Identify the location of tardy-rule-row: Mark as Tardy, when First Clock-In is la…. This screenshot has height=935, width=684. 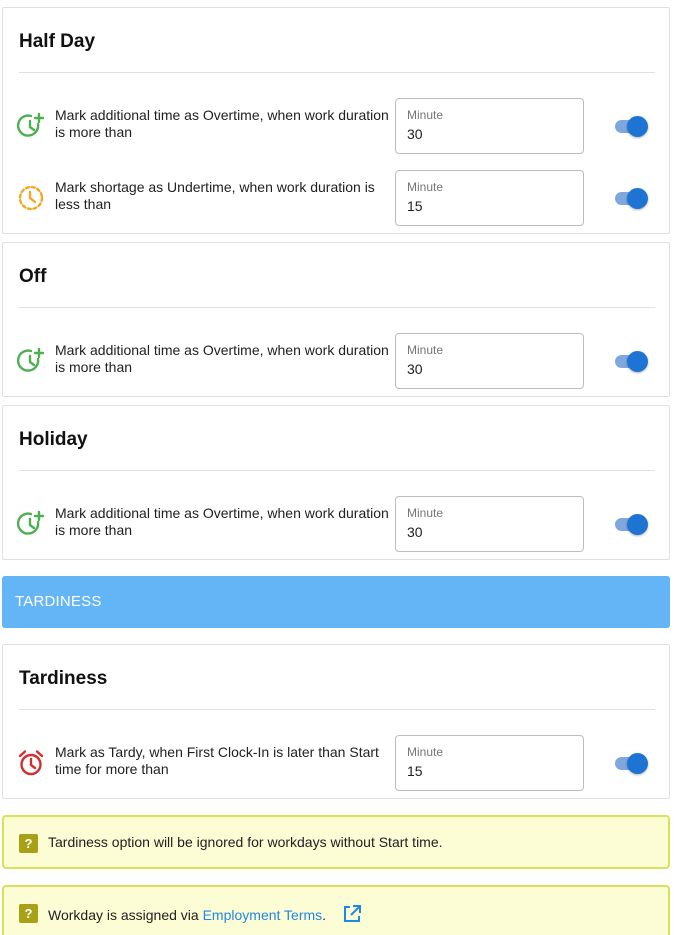
(337, 763).